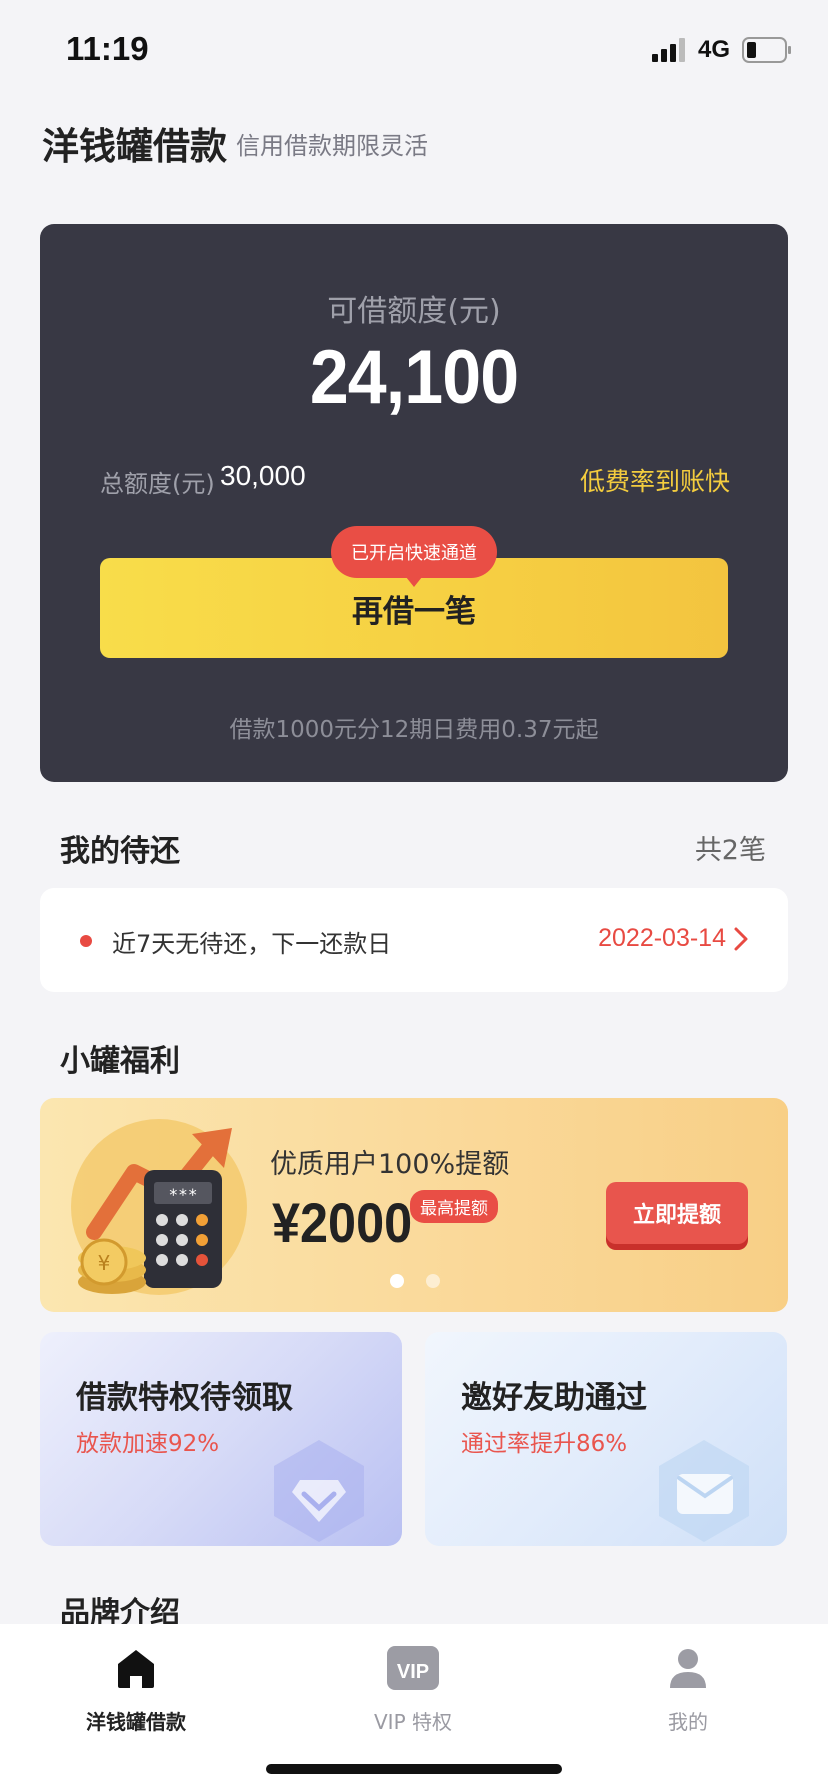 The width and height of the screenshot is (828, 1792). Describe the element at coordinates (390, 1164) in the screenshot. I see `promo-headline: 优质用户100%提额` at that location.